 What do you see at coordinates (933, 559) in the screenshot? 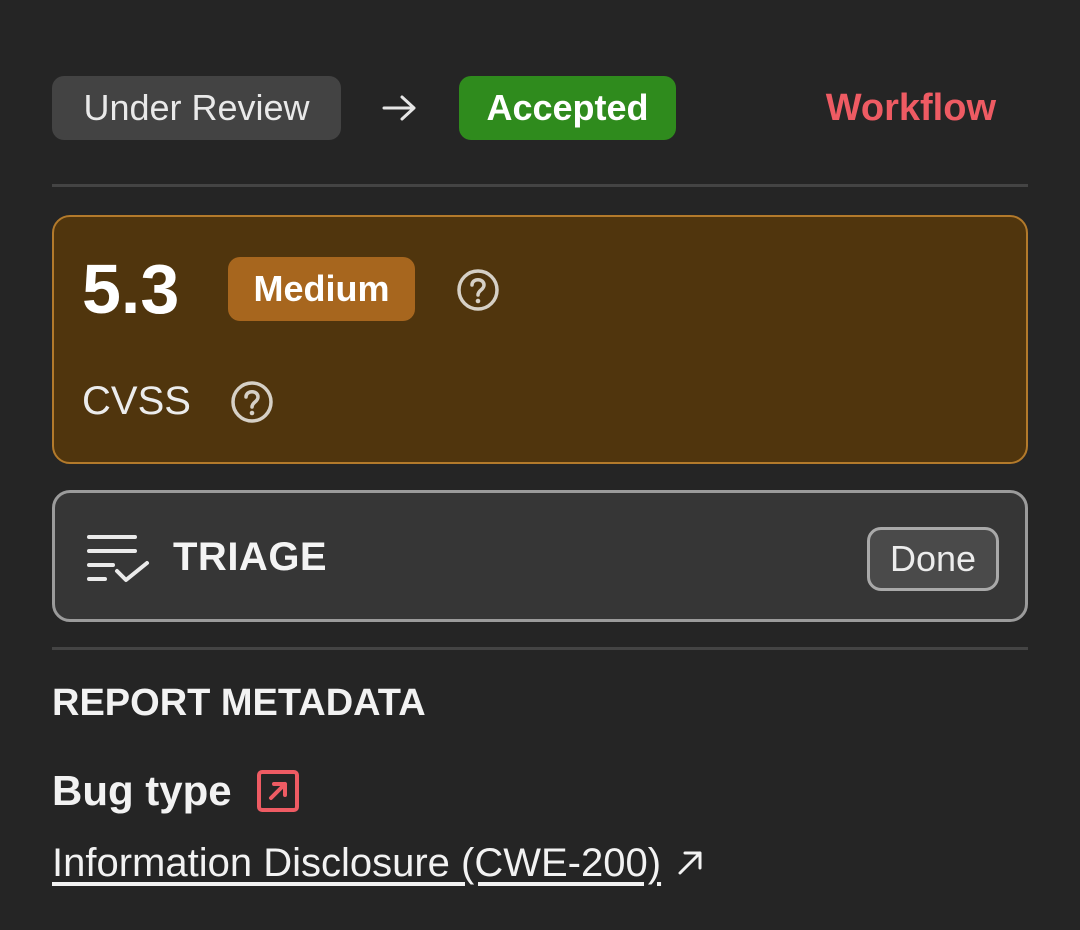
I see `triage-status-badge: Done` at bounding box center [933, 559].